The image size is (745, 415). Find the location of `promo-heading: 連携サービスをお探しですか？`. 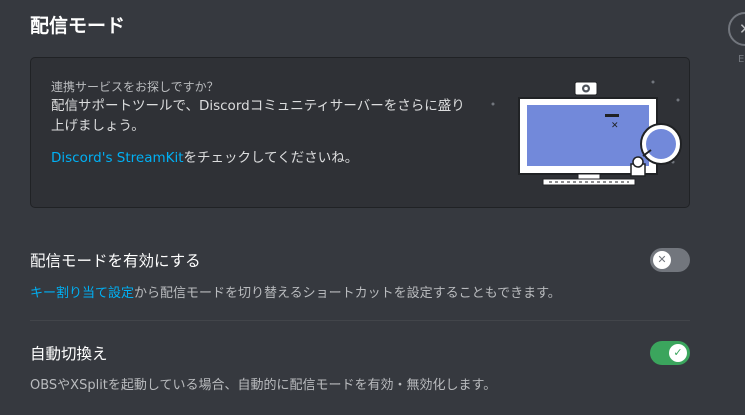

promo-heading: 連携サービスをお探しですか？ is located at coordinates (135, 87).